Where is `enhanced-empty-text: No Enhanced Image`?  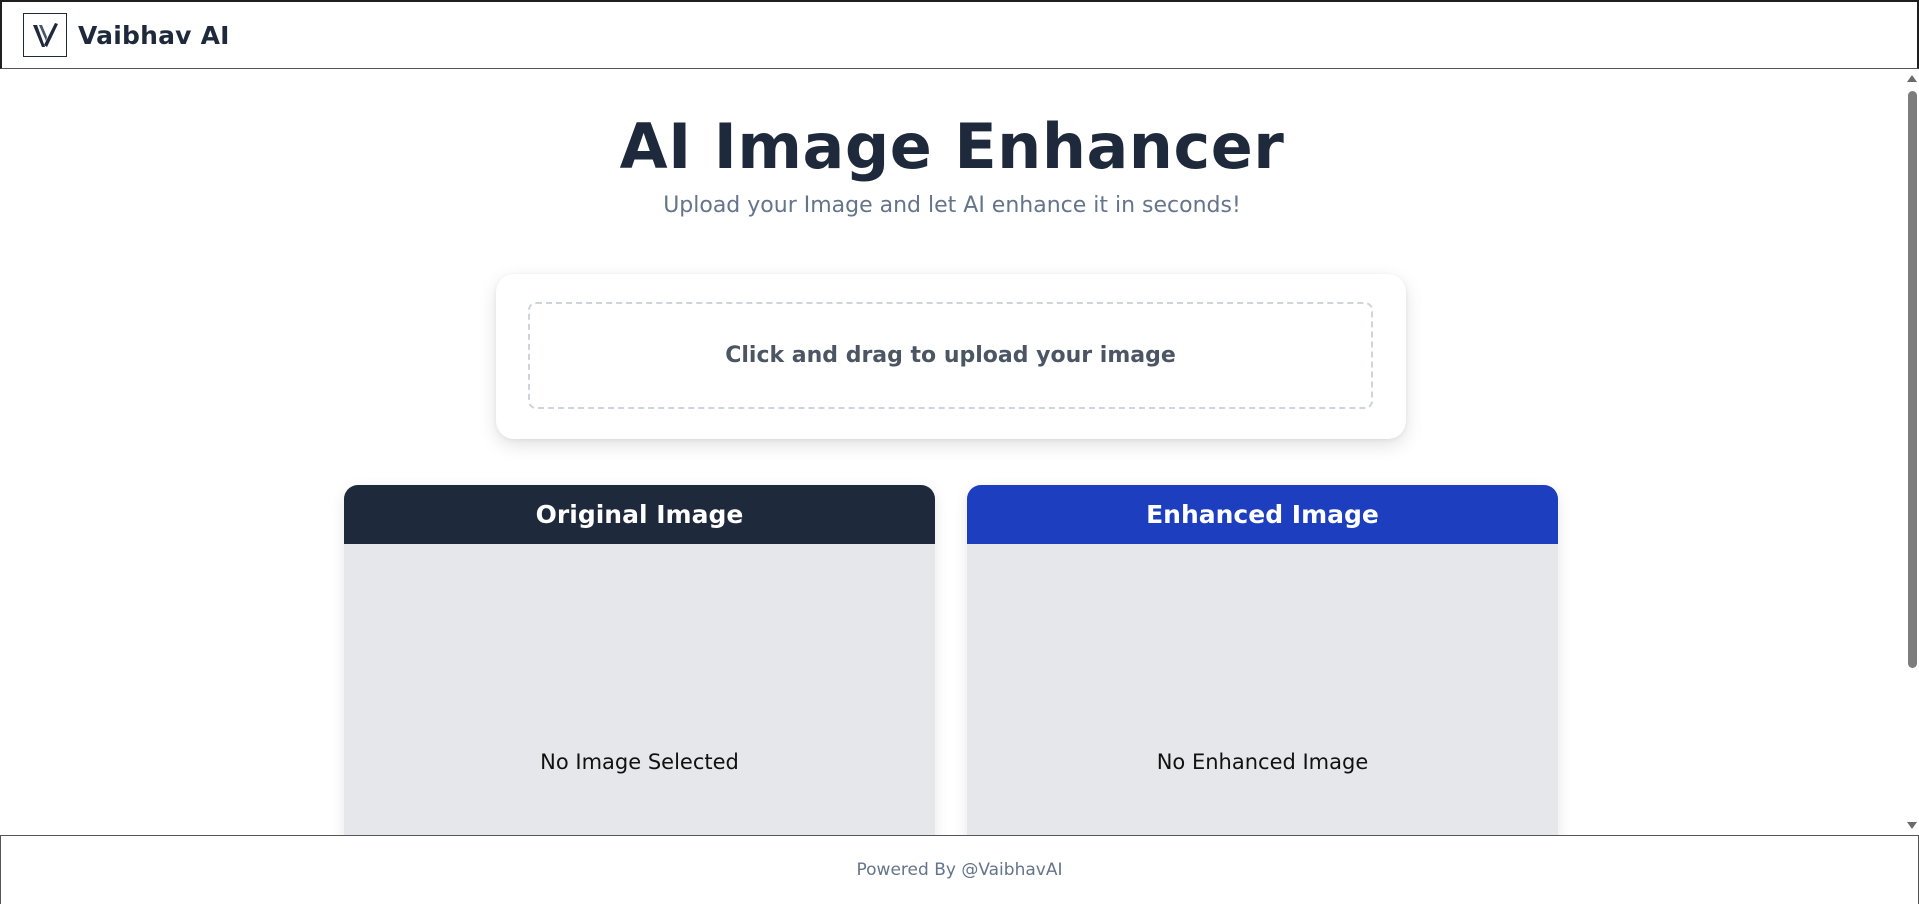 enhanced-empty-text: No Enhanced Image is located at coordinates (1262, 762).